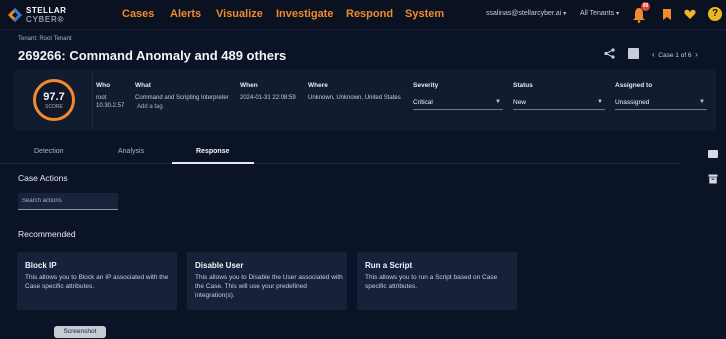  Describe the element at coordinates (318, 85) in the screenshot. I see `where-label: Where` at that location.